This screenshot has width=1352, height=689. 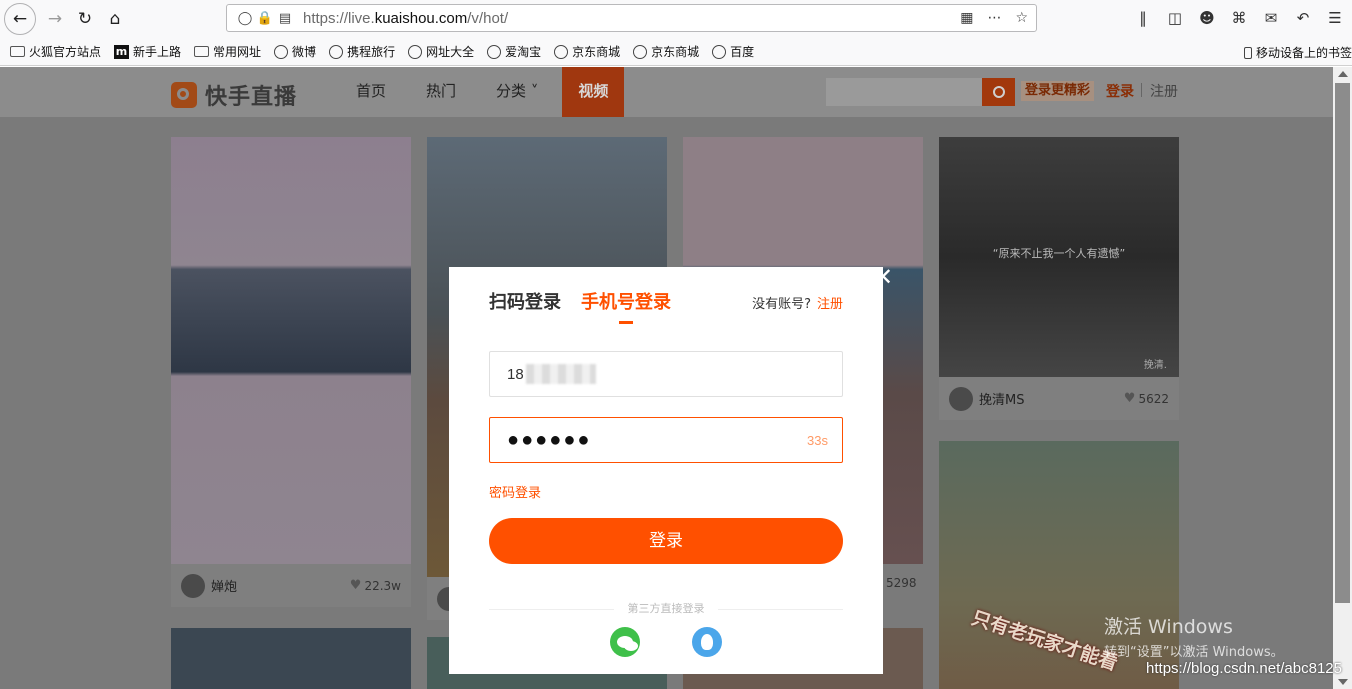 What do you see at coordinates (904, 92) in the screenshot?
I see `search-input` at bounding box center [904, 92].